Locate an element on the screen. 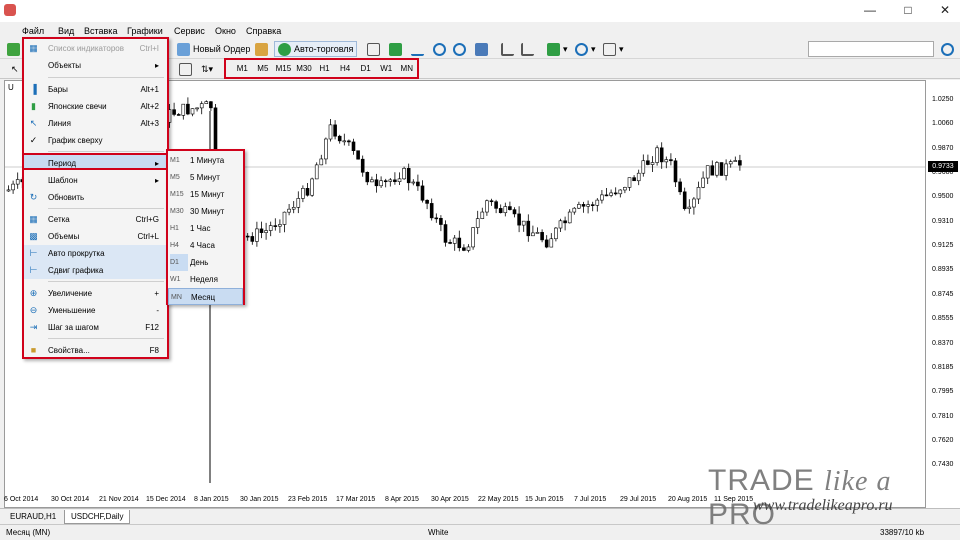 The width and height of the screenshot is (960, 540). menu-item-chart-on-top: ✓ График сверху is located at coordinates (95, 140).